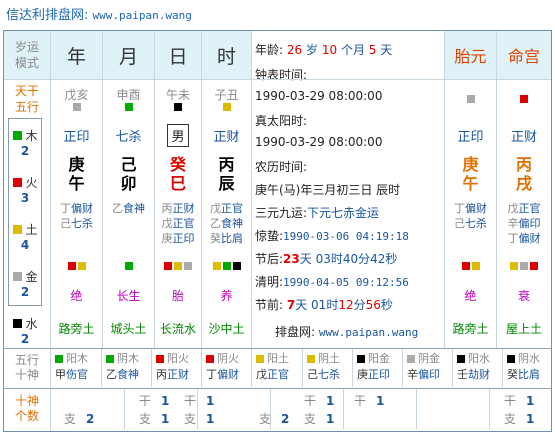 The width and height of the screenshot is (555, 437). I want to click on bottom-shishen-row: 乙食神, so click(128, 375).